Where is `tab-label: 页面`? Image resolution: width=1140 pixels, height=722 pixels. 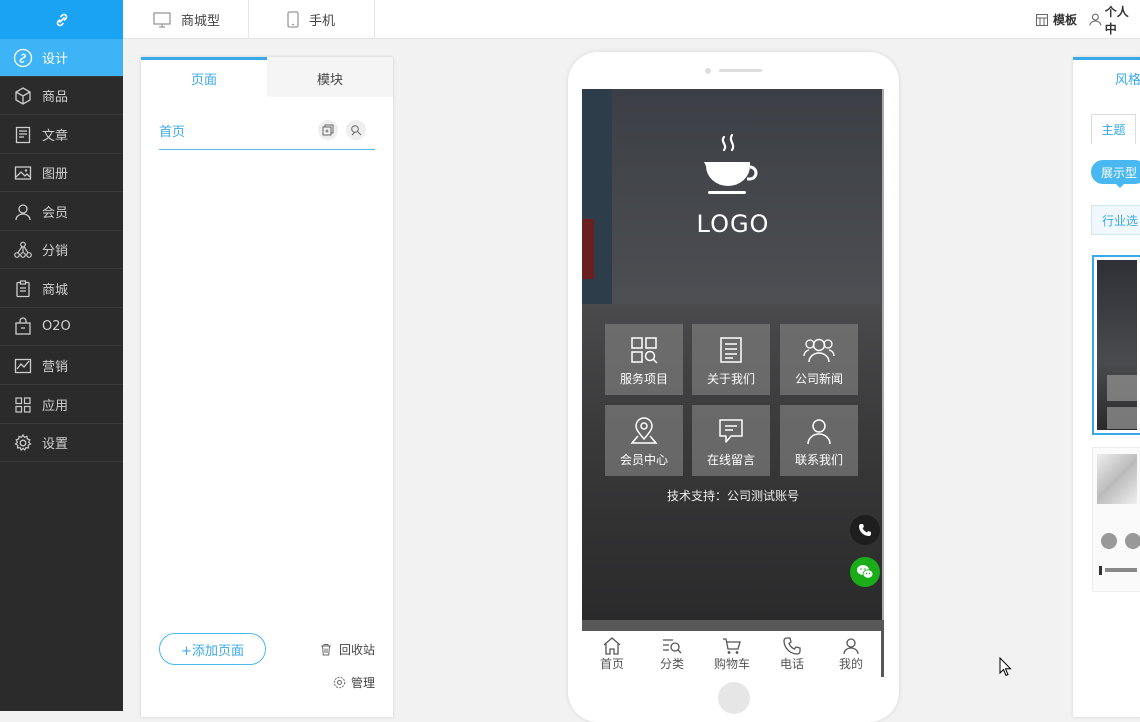 tab-label: 页面 is located at coordinates (203, 80).